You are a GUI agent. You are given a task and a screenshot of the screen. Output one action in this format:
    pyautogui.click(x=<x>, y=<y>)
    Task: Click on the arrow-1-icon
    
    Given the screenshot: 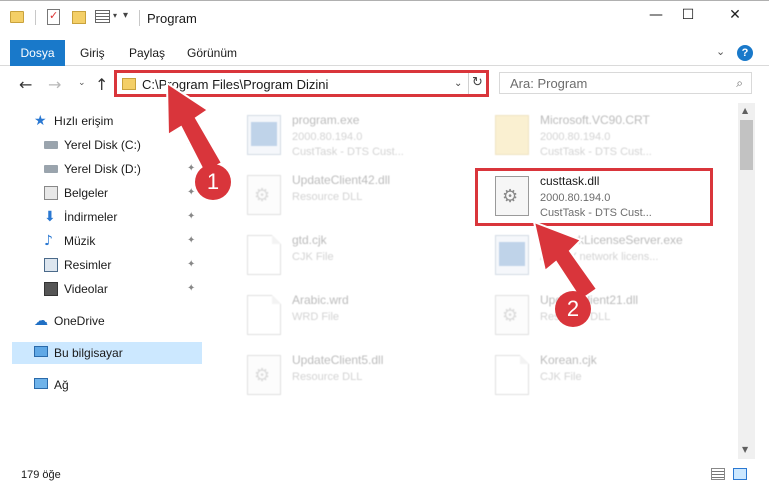 What is the action you would take?
    pyautogui.click(x=194, y=127)
    